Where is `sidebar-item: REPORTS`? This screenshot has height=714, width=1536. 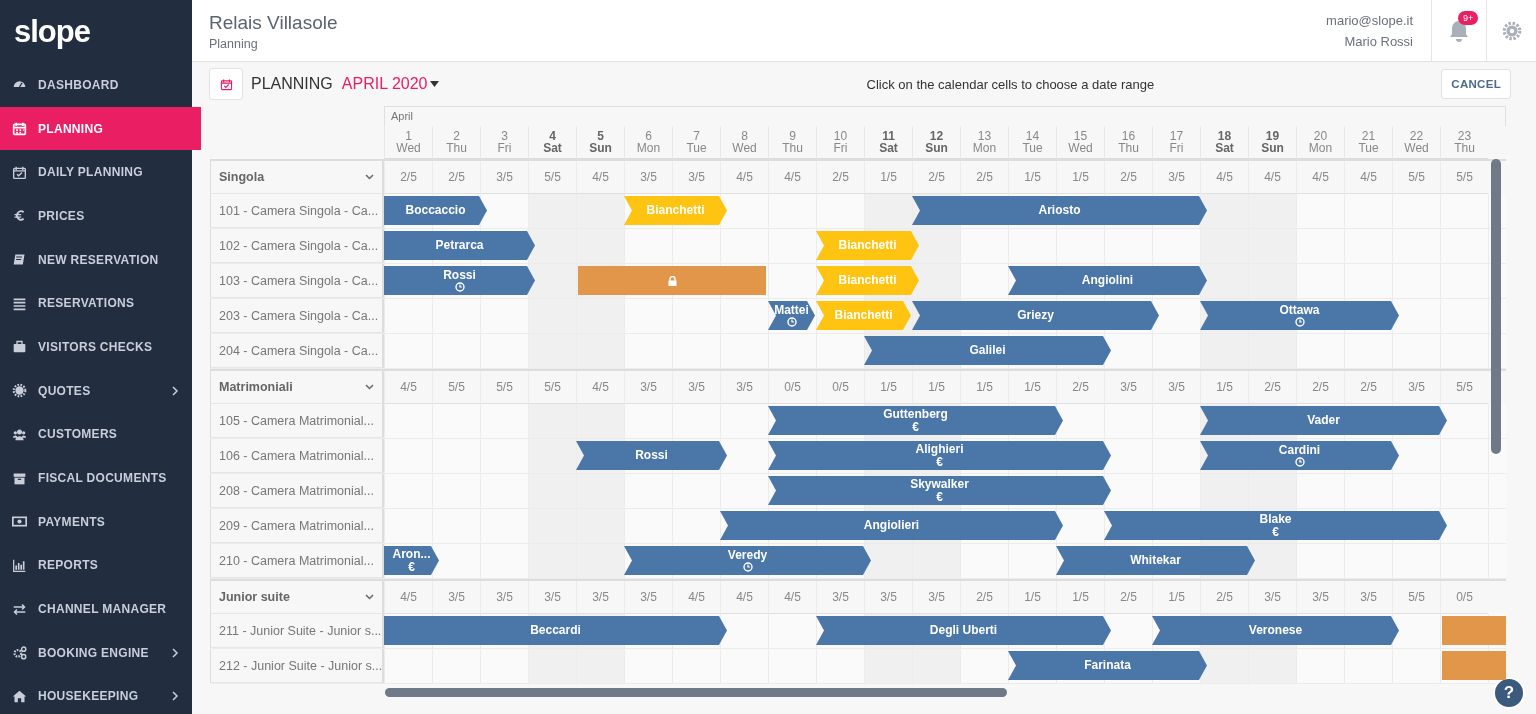
sidebar-item: REPORTS is located at coordinates (96, 565).